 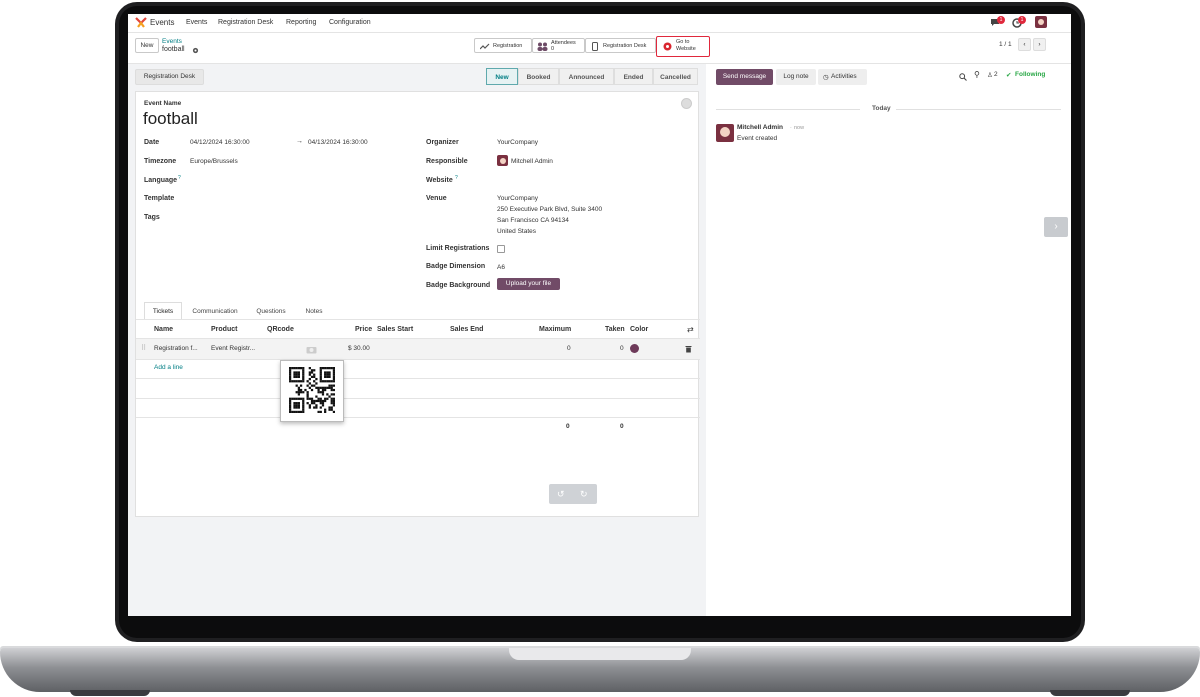 What do you see at coordinates (163, 311) in the screenshot?
I see `tab-tickets: Tickets` at bounding box center [163, 311].